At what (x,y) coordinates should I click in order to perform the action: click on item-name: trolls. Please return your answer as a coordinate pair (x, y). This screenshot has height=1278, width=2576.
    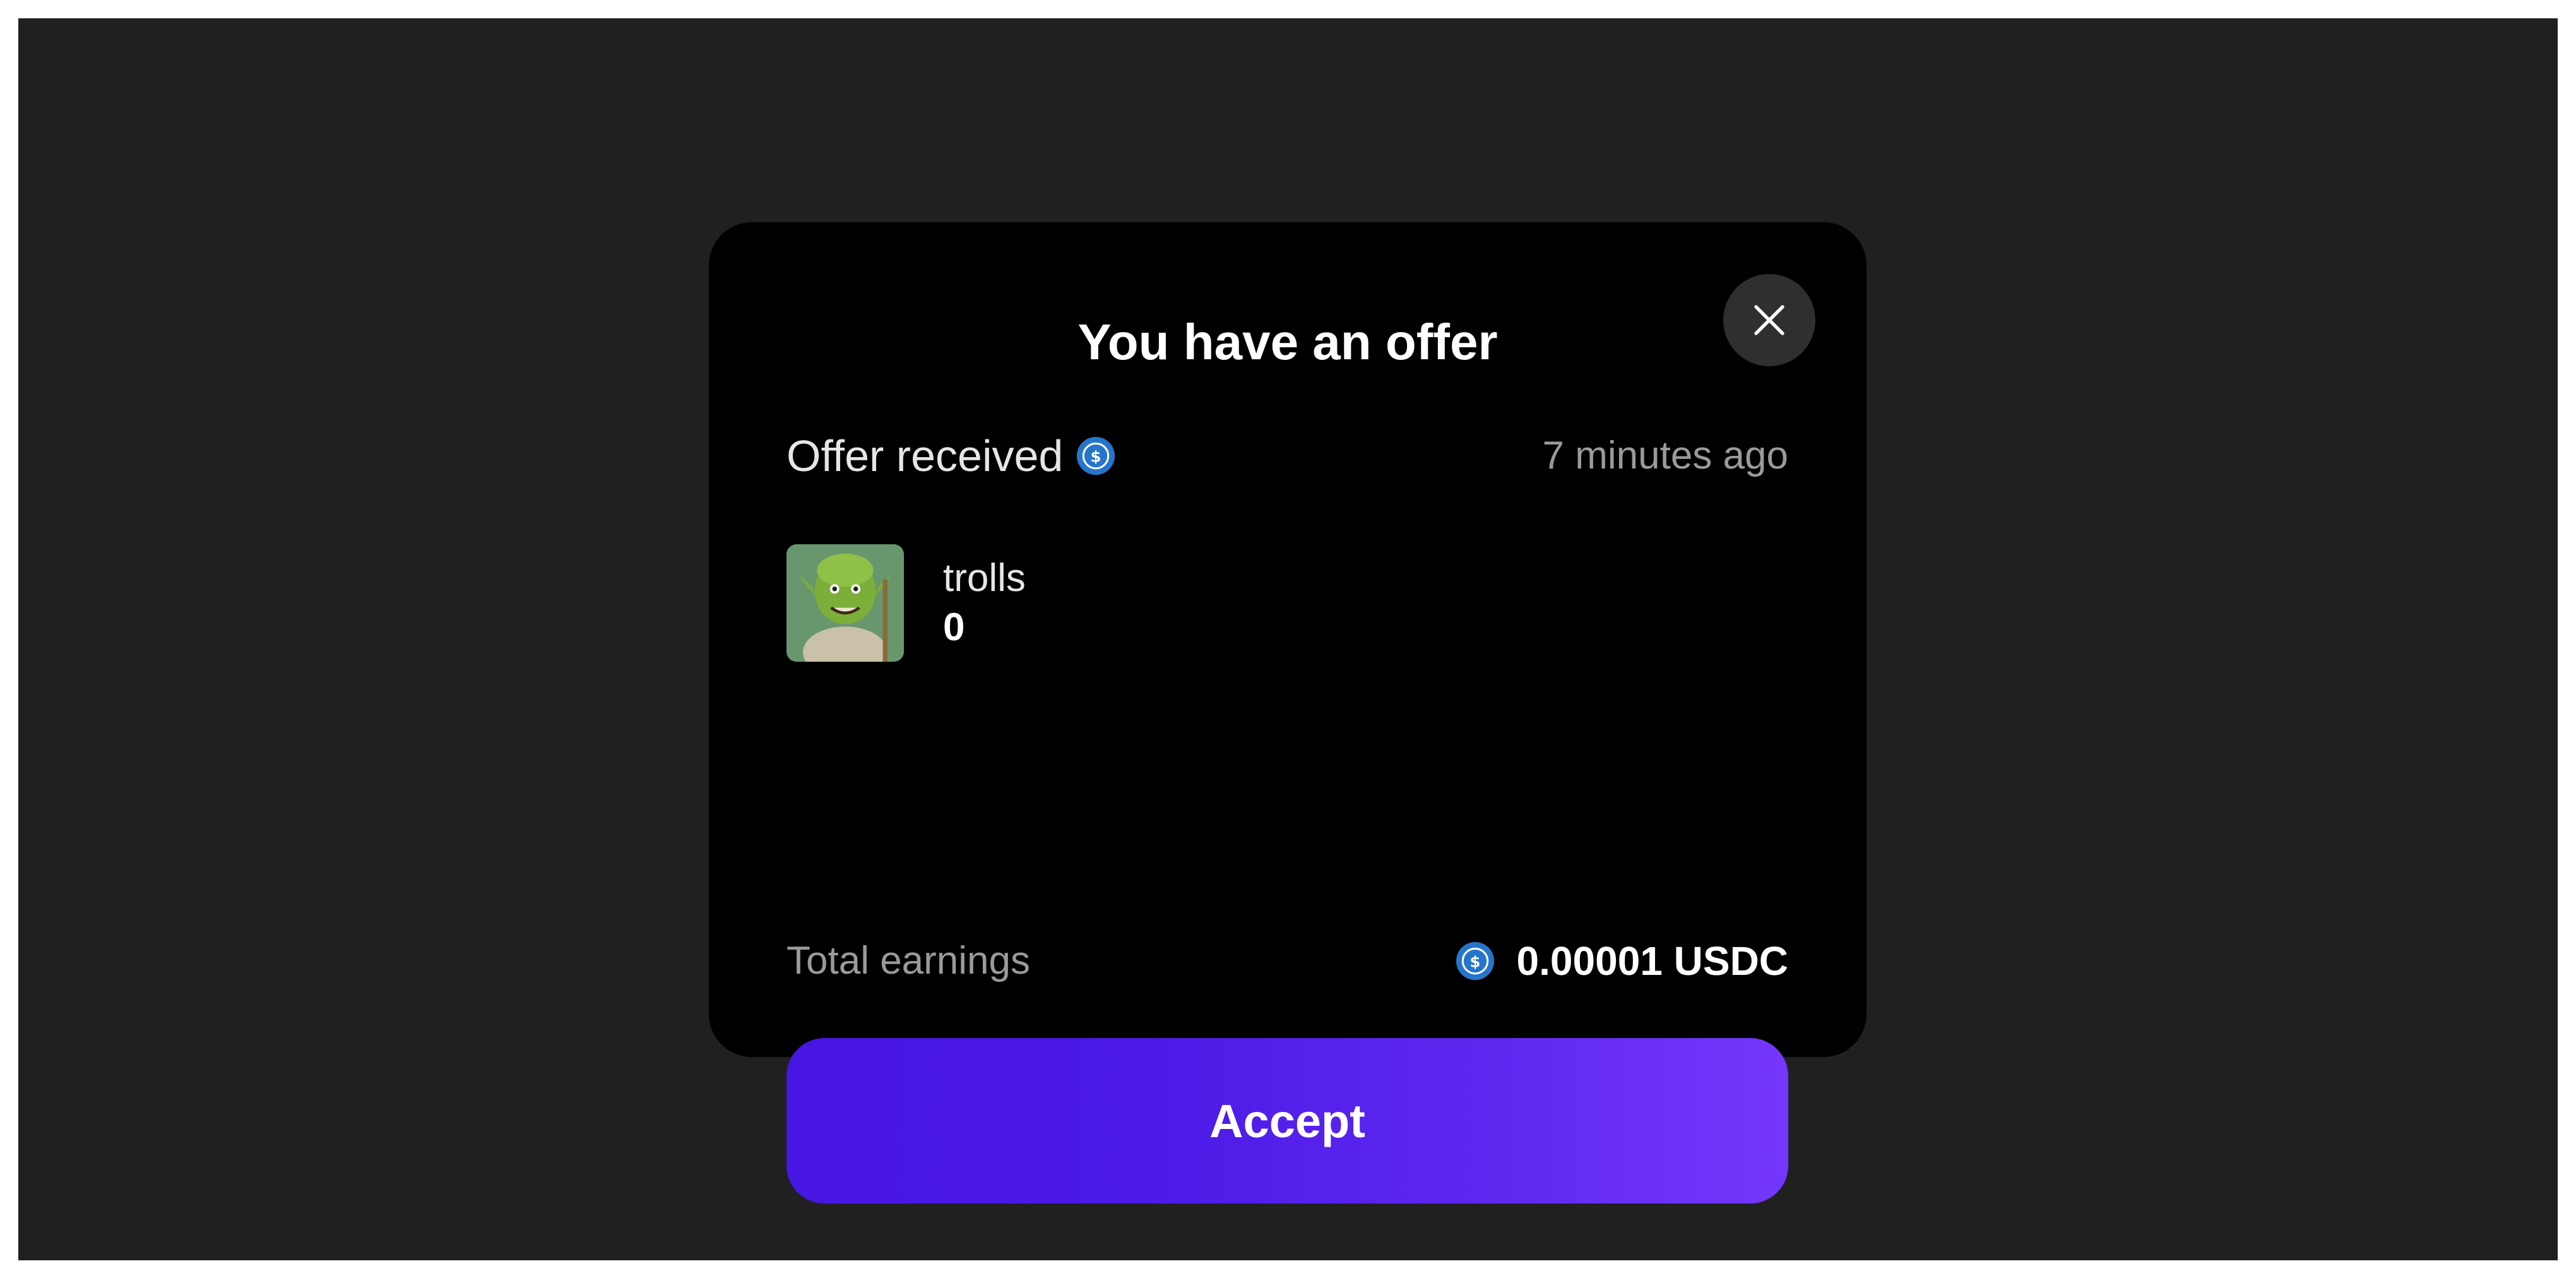
    Looking at the image, I should click on (984, 578).